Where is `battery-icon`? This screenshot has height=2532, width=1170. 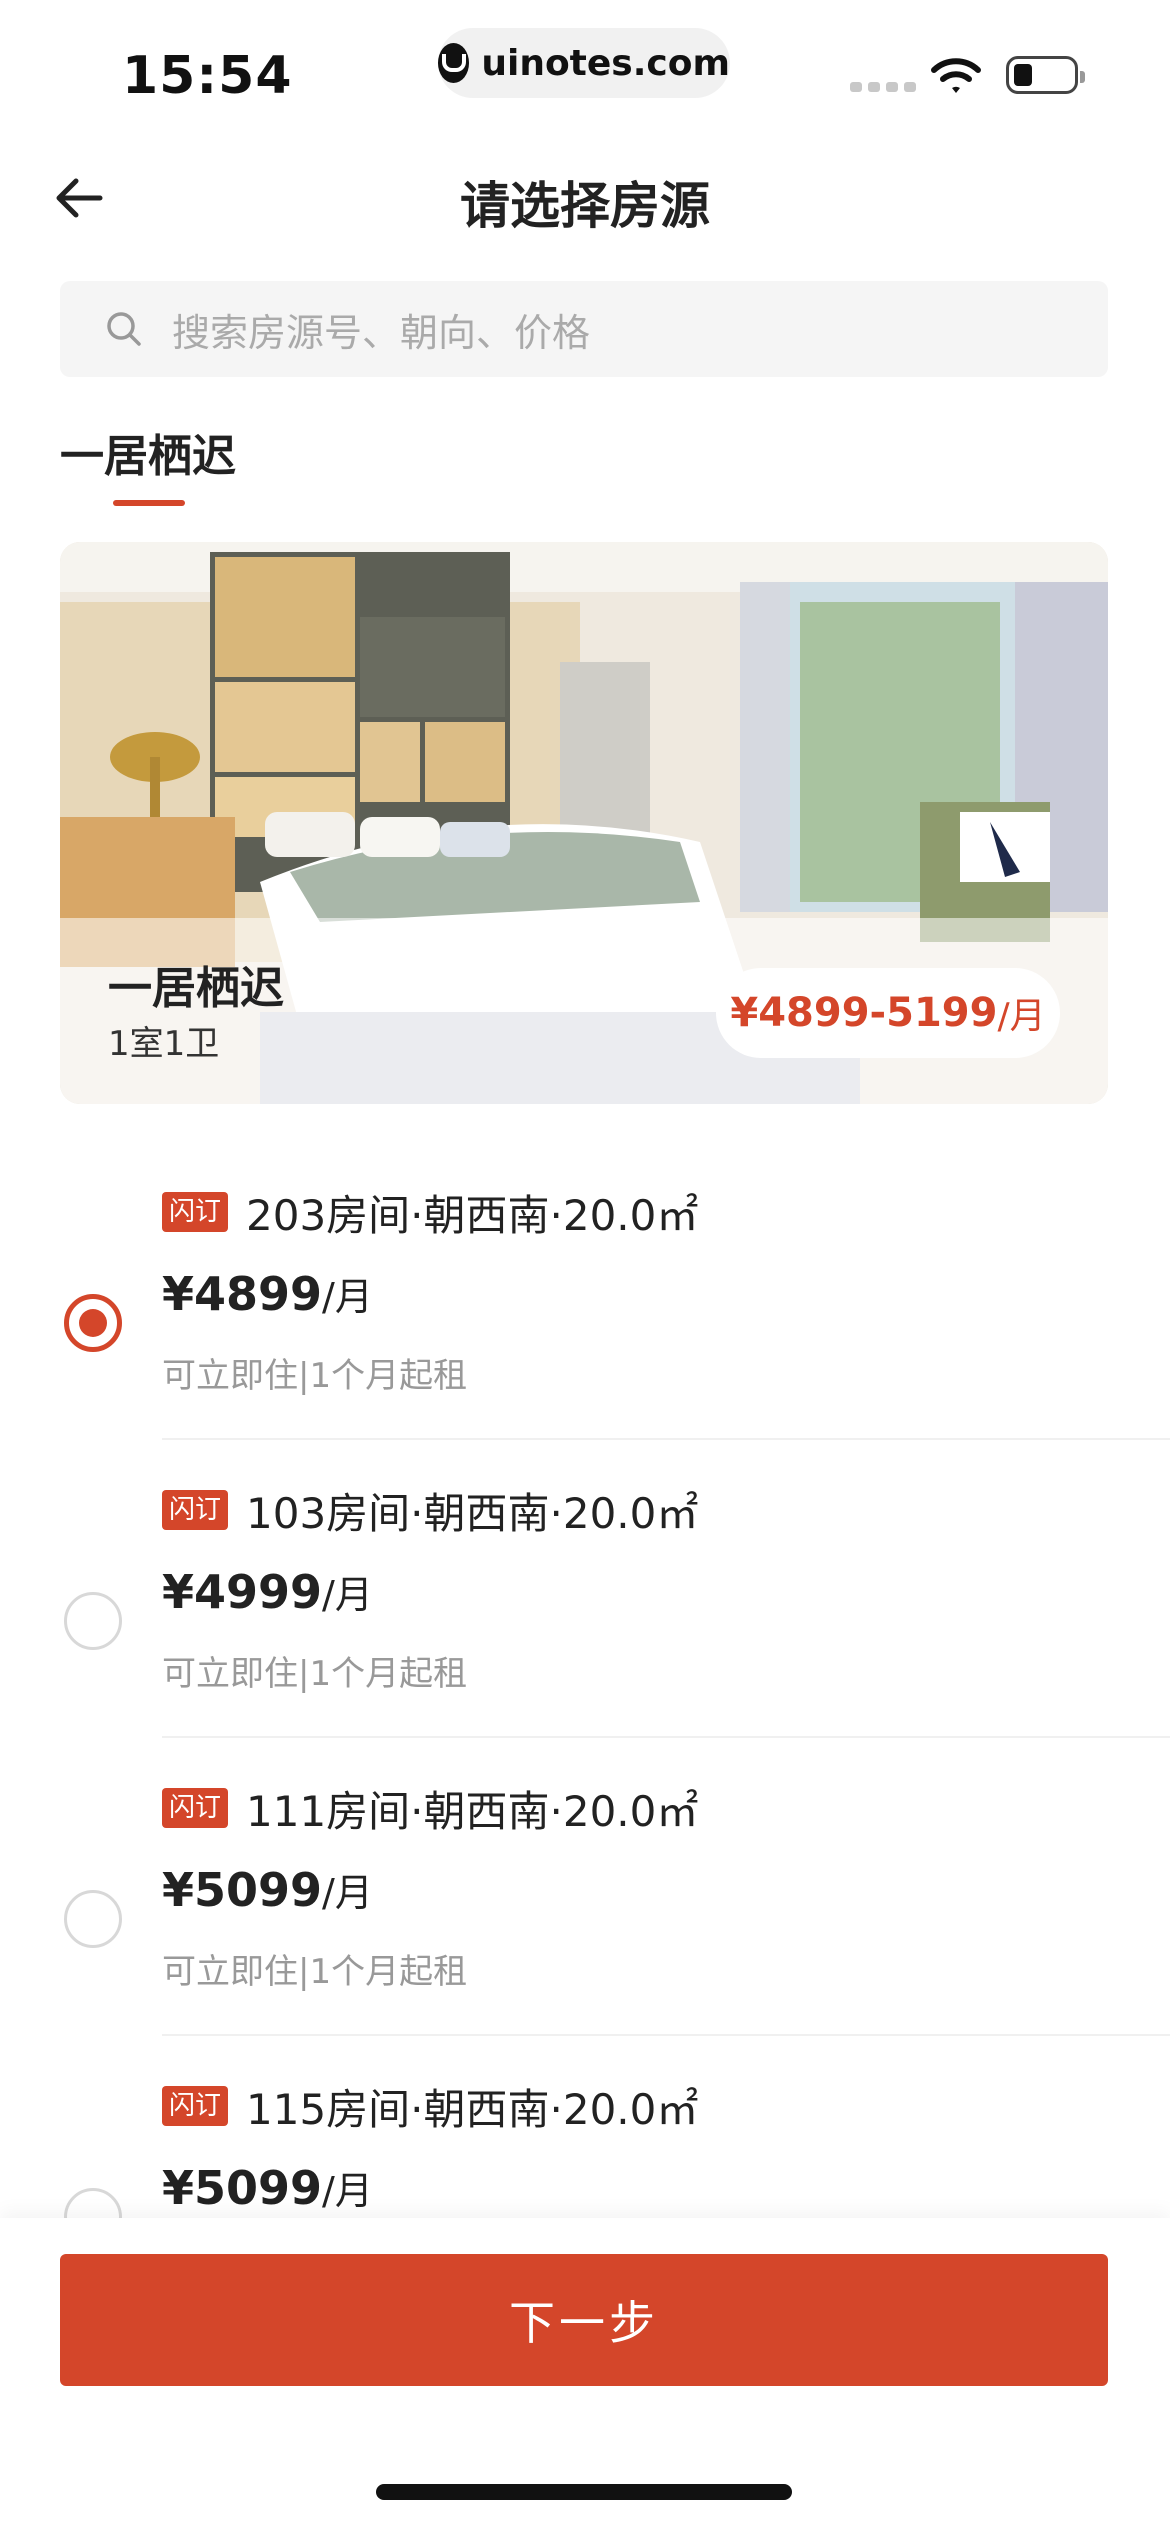
battery-icon is located at coordinates (1045, 75).